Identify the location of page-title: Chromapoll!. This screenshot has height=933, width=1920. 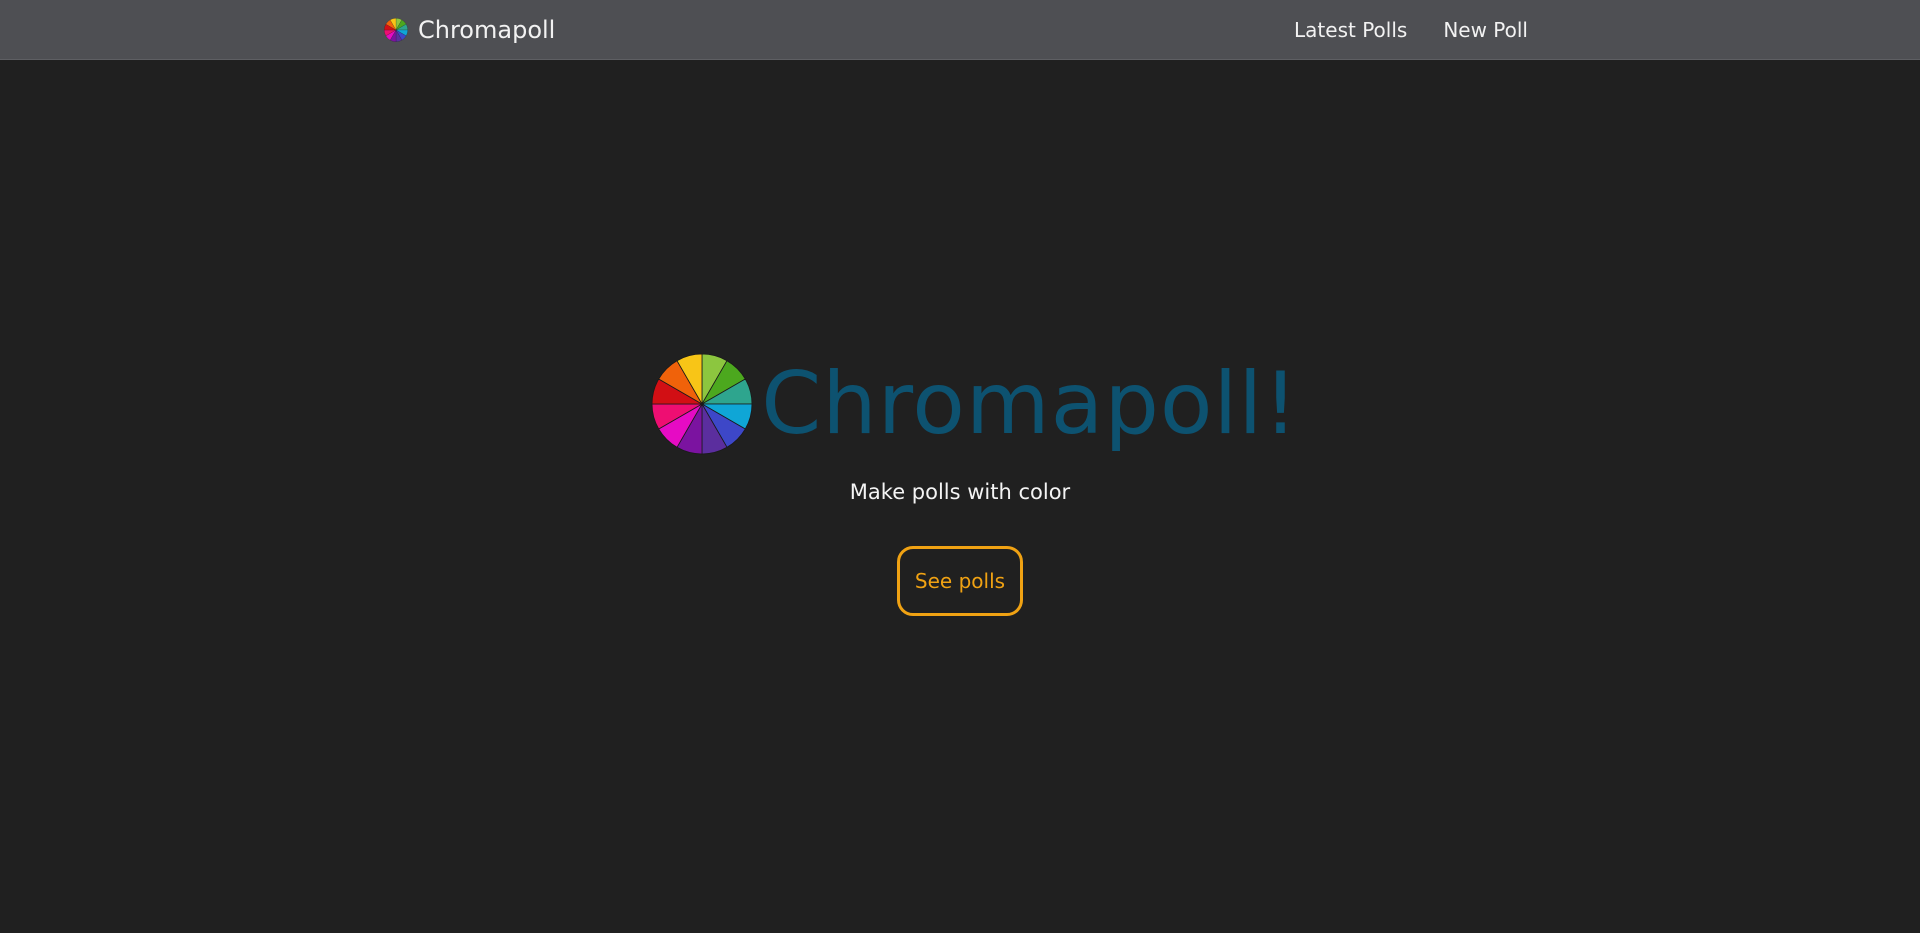
(1030, 404).